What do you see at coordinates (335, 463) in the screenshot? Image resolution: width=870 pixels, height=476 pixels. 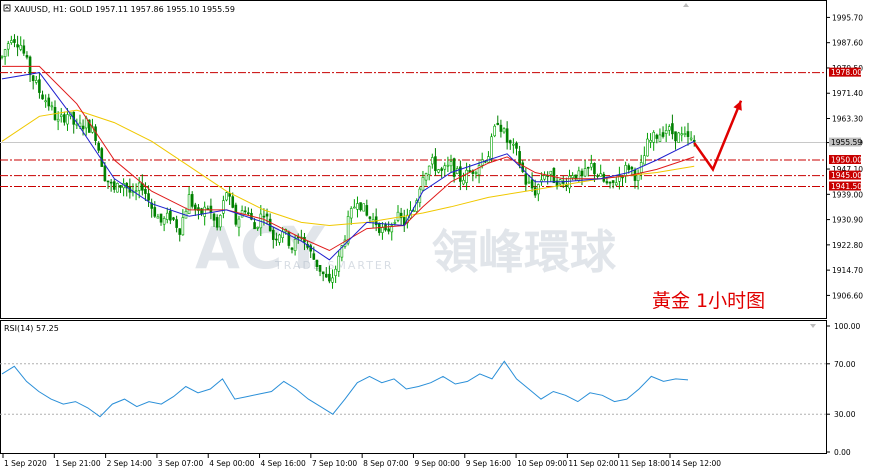 I see `time-tick-label: 7 Sep 10:00` at bounding box center [335, 463].